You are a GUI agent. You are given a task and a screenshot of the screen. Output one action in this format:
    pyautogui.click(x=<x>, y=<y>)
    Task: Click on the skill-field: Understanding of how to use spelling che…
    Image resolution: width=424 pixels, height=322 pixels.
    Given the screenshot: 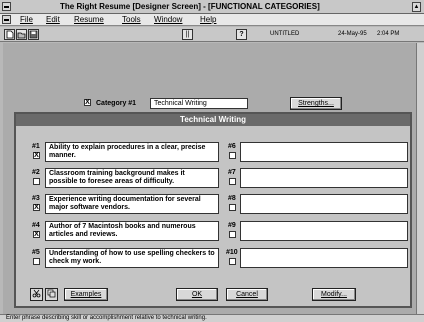 What is the action you would take?
    pyautogui.click(x=132, y=258)
    